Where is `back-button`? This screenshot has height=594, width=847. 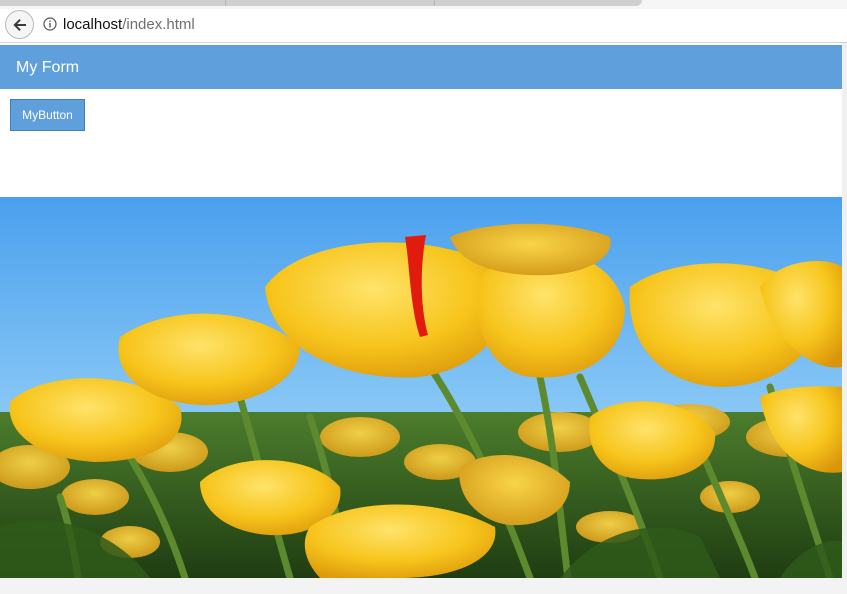
back-button is located at coordinates (19, 24).